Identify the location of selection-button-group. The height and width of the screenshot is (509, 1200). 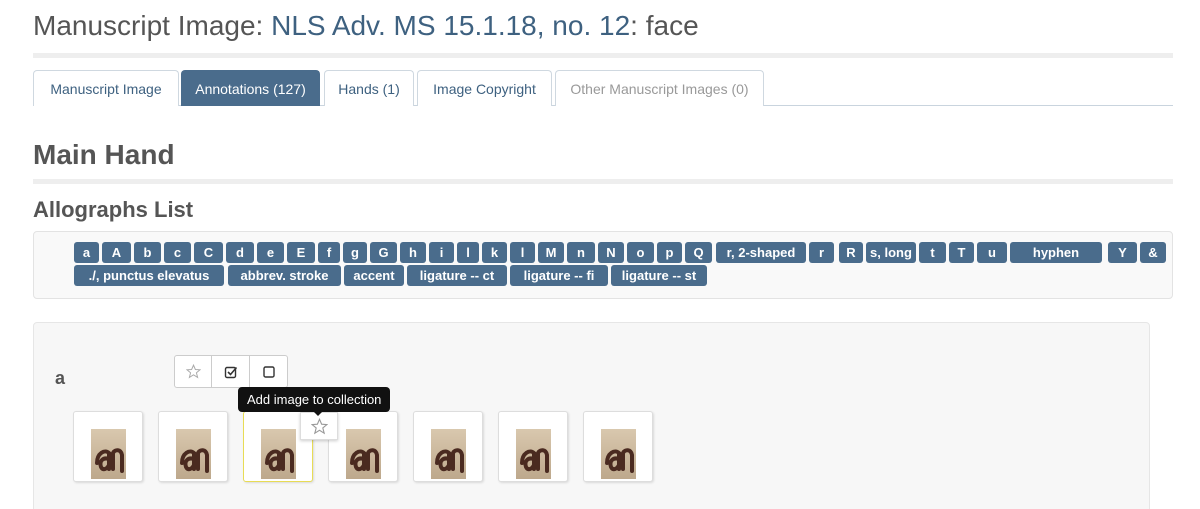
(231, 371).